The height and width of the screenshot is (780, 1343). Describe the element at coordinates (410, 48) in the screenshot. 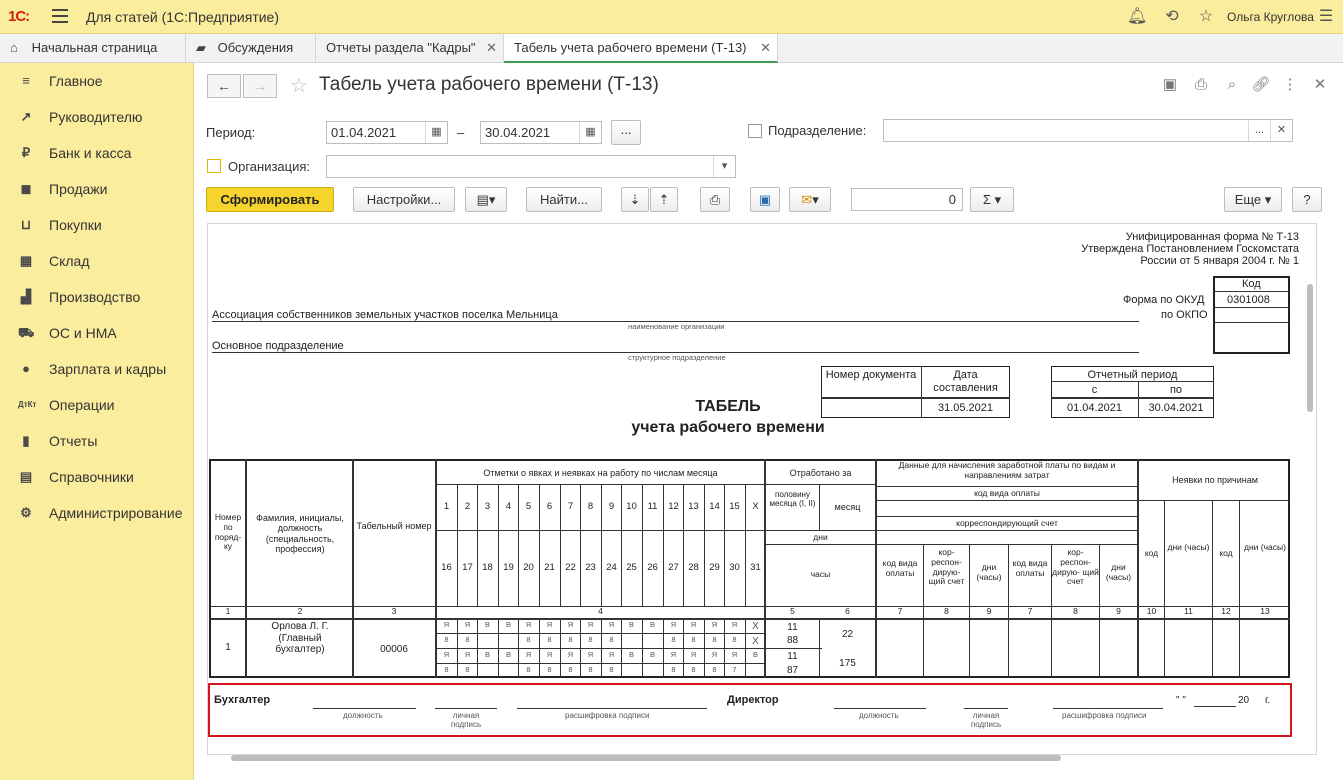

I see `tab-hr-reports: Отчеты раздела "Кадры" ✕` at that location.